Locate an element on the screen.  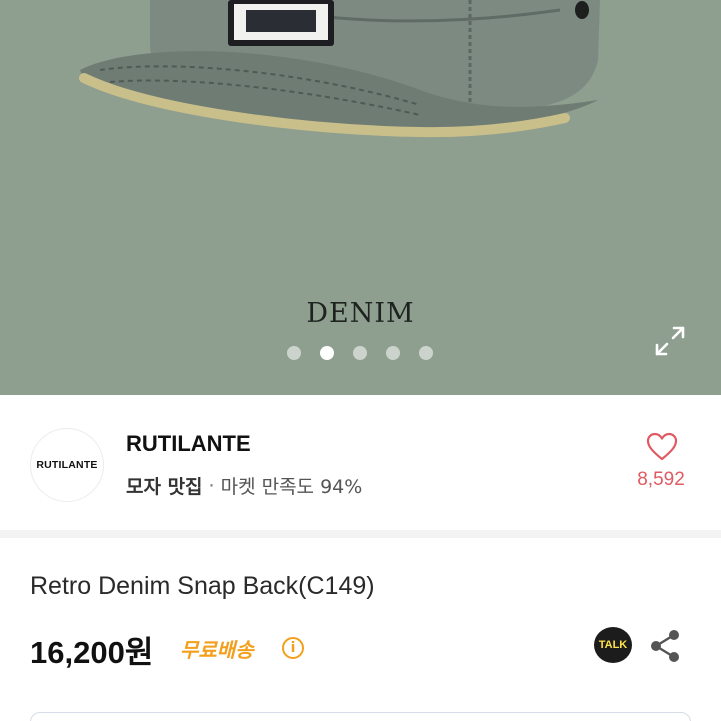
image-caption: DENIM is located at coordinates (360, 313).